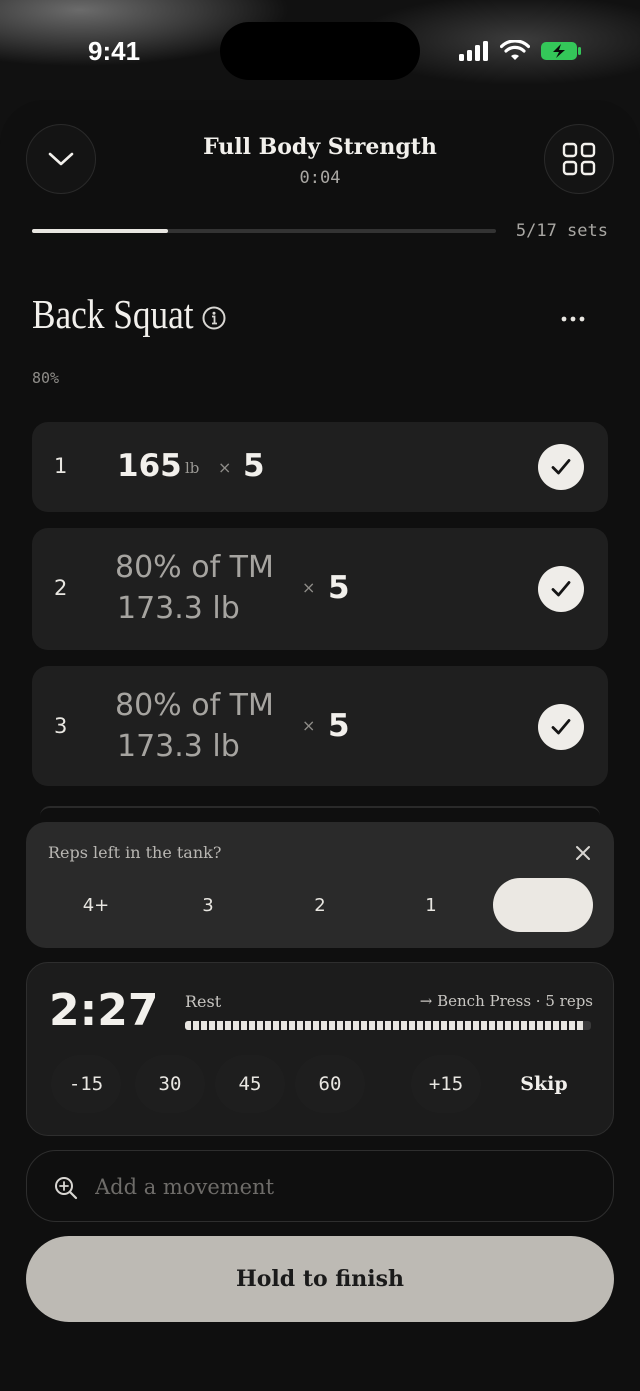  I want to click on collapse-button, so click(61, 159).